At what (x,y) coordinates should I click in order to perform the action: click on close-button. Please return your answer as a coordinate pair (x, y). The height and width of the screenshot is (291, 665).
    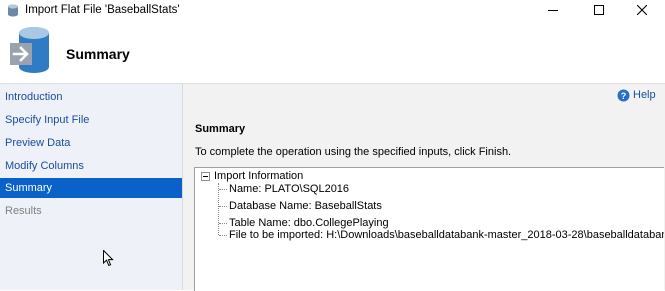
    Looking at the image, I should click on (642, 10).